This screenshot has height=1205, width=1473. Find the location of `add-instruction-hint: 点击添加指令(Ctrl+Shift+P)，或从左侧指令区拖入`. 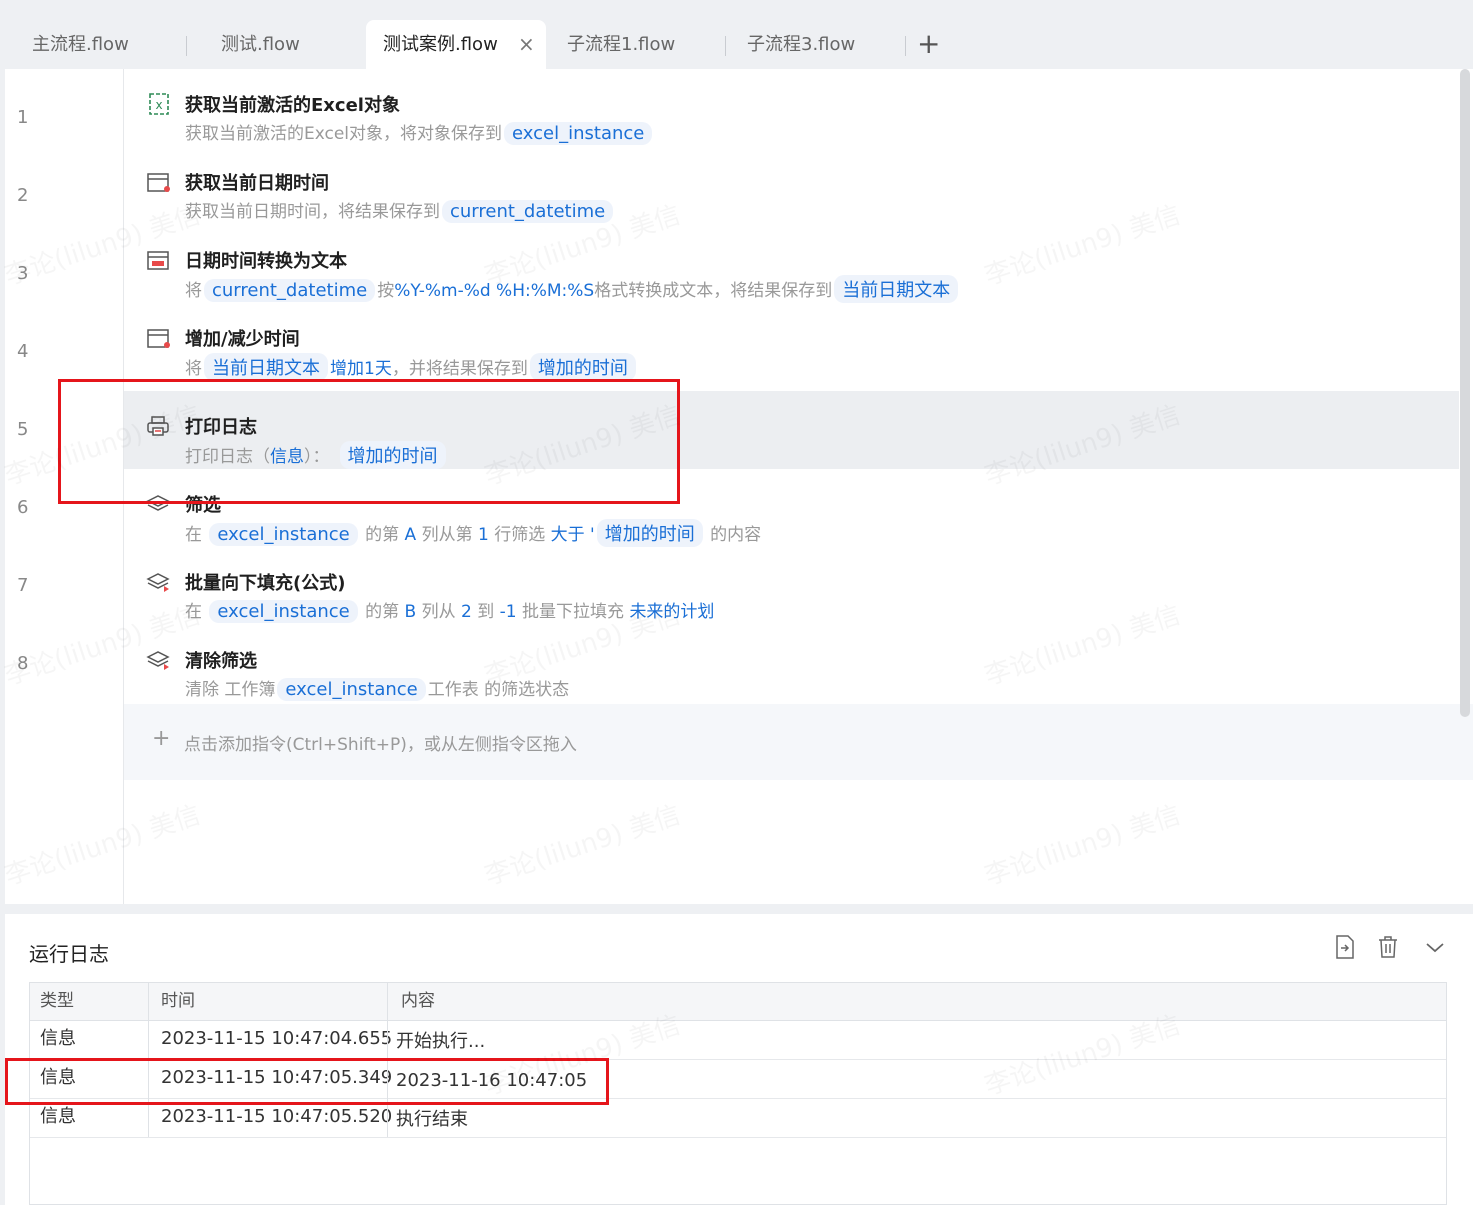

add-instruction-hint: 点击添加指令(Ctrl+Shift+P)，或从左侧指令区拖入 is located at coordinates (380, 745).